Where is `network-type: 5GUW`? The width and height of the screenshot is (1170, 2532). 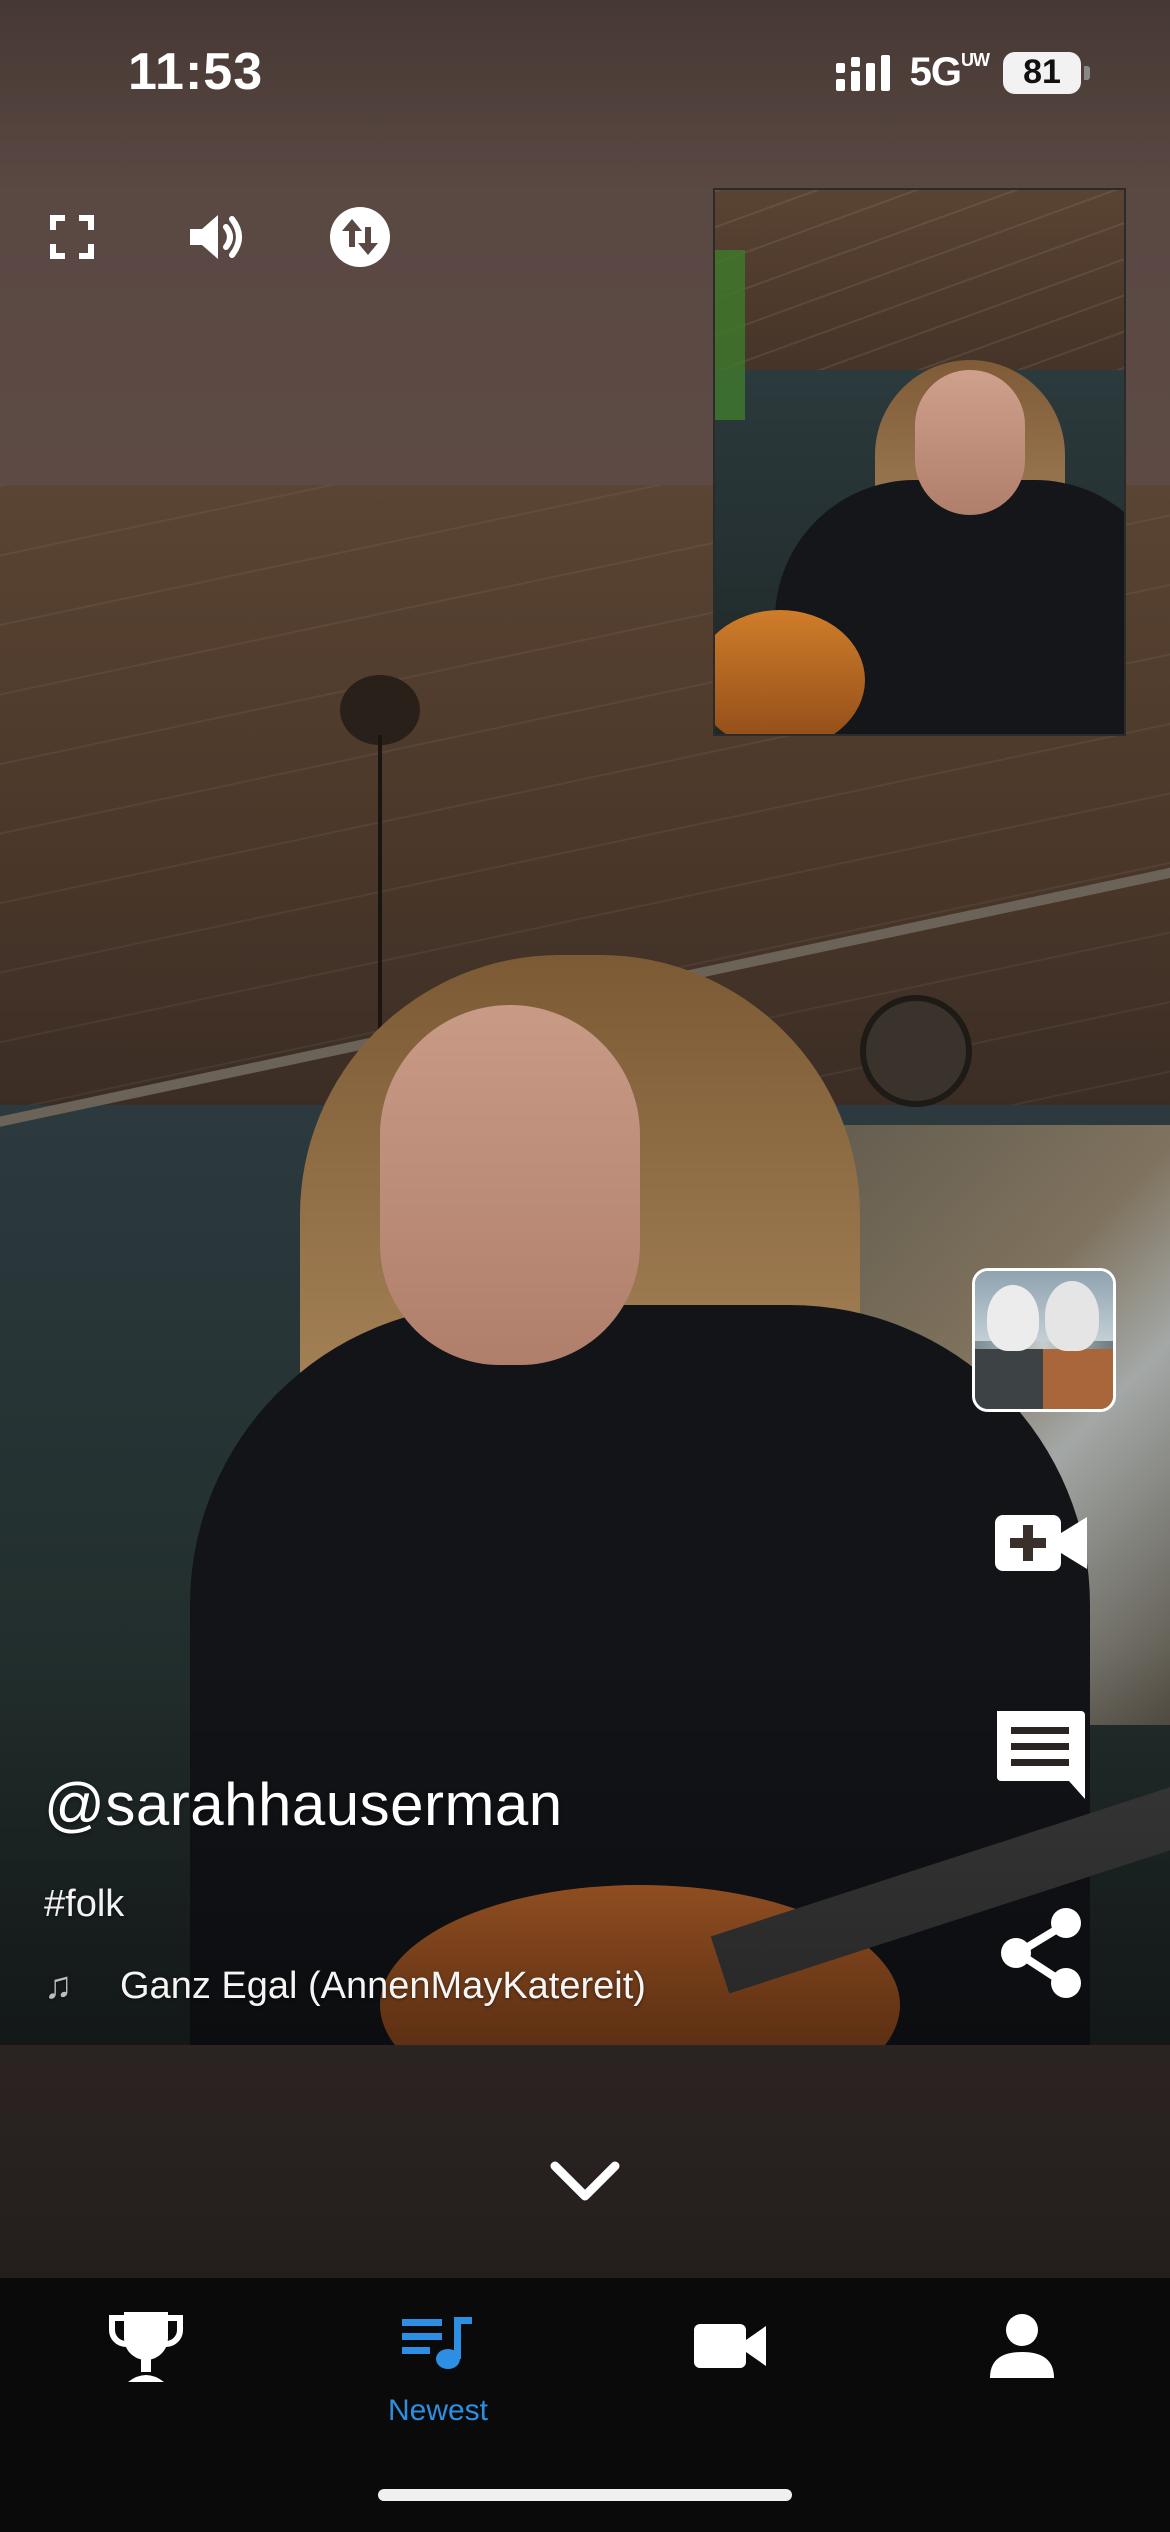
network-type: 5GUW is located at coordinates (949, 72).